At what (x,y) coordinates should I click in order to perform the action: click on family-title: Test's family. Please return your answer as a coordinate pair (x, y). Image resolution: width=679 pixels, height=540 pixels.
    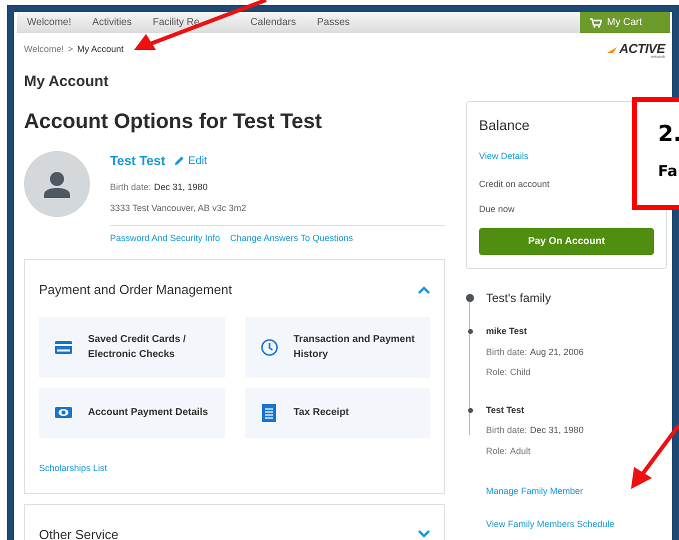
    Looking at the image, I should click on (518, 298).